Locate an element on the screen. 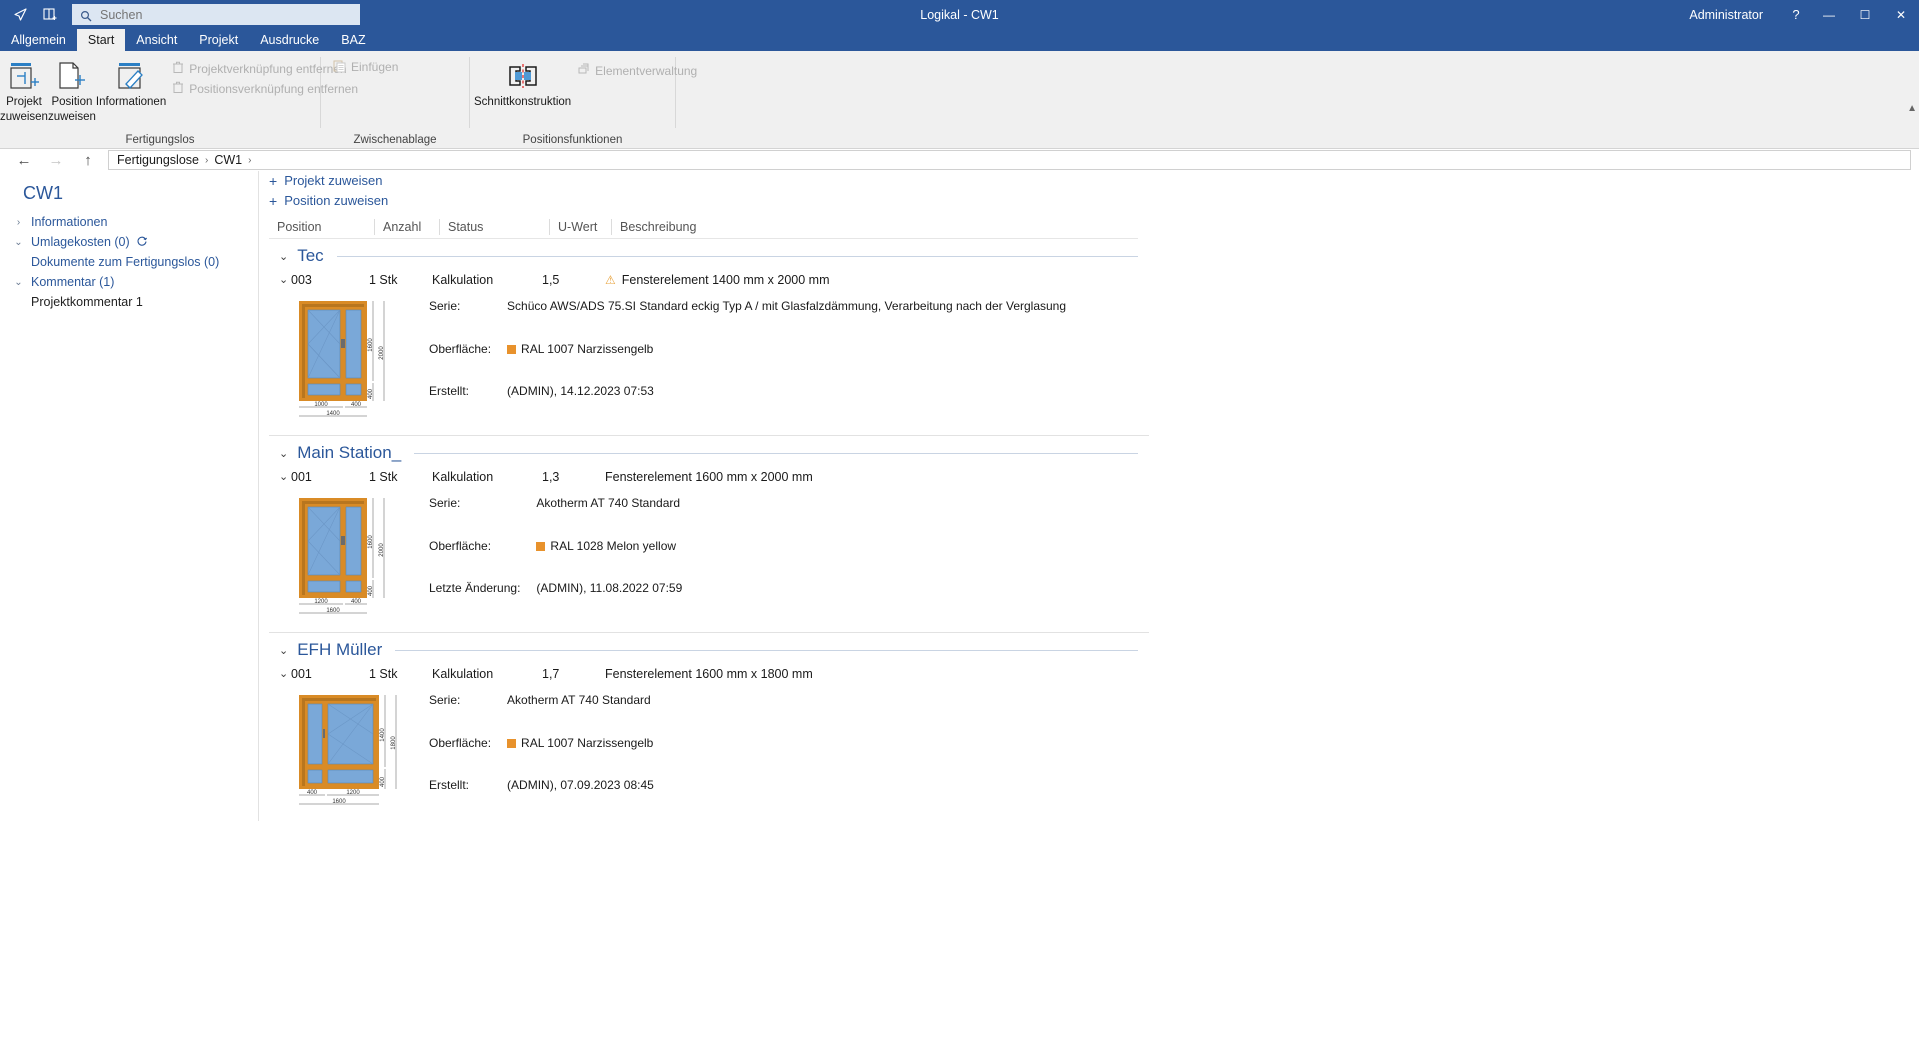 Image resolution: width=1919 pixels, height=1052 pixels. group-name-main-station: Main Station_ is located at coordinates (349, 452).